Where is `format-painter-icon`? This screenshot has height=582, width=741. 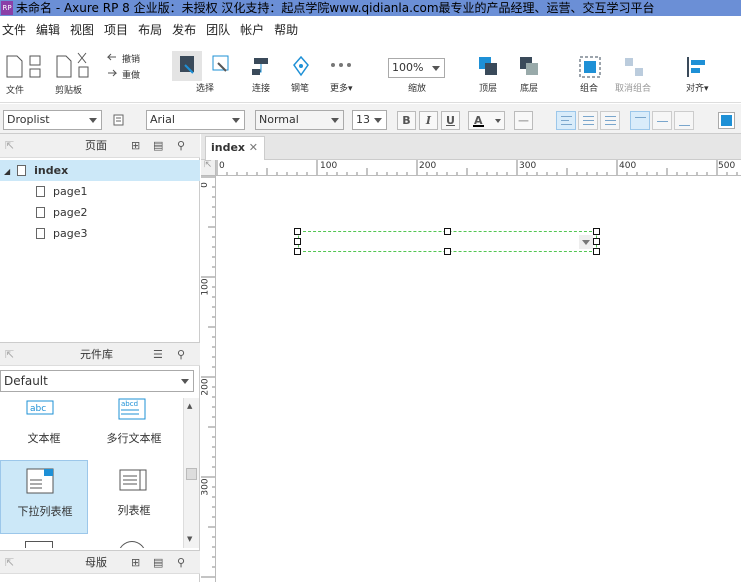 format-painter-icon is located at coordinates (119, 120).